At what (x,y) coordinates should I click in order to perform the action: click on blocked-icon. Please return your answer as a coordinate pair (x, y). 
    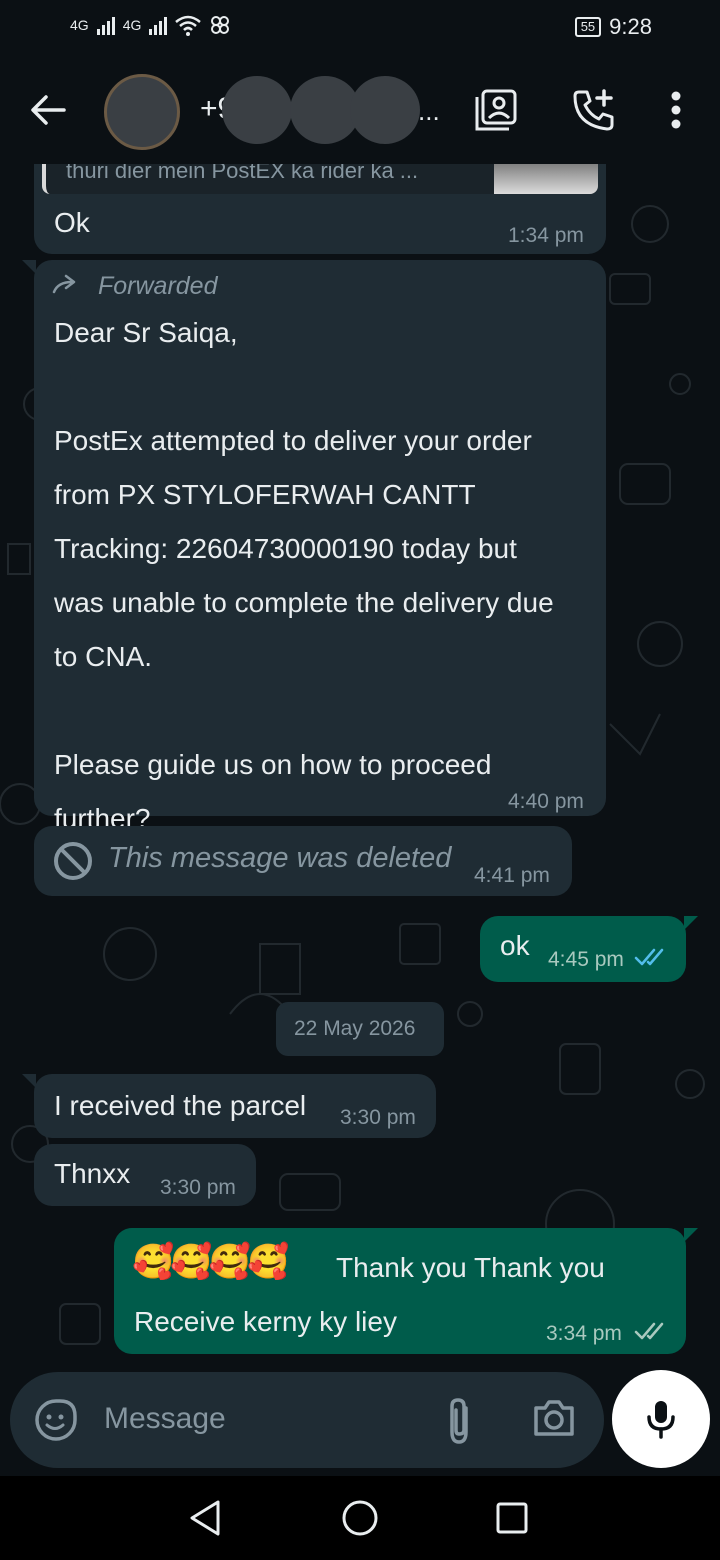
    Looking at the image, I should click on (73, 861).